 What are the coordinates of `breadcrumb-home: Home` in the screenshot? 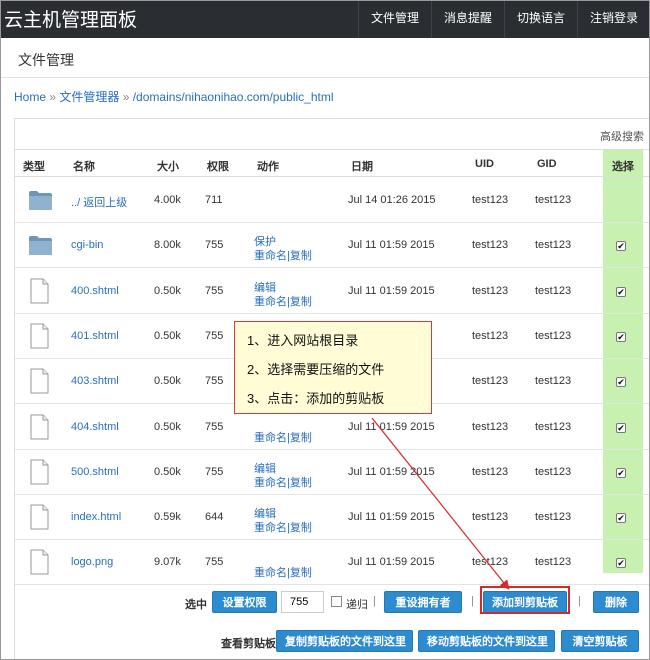 It's located at (30, 97).